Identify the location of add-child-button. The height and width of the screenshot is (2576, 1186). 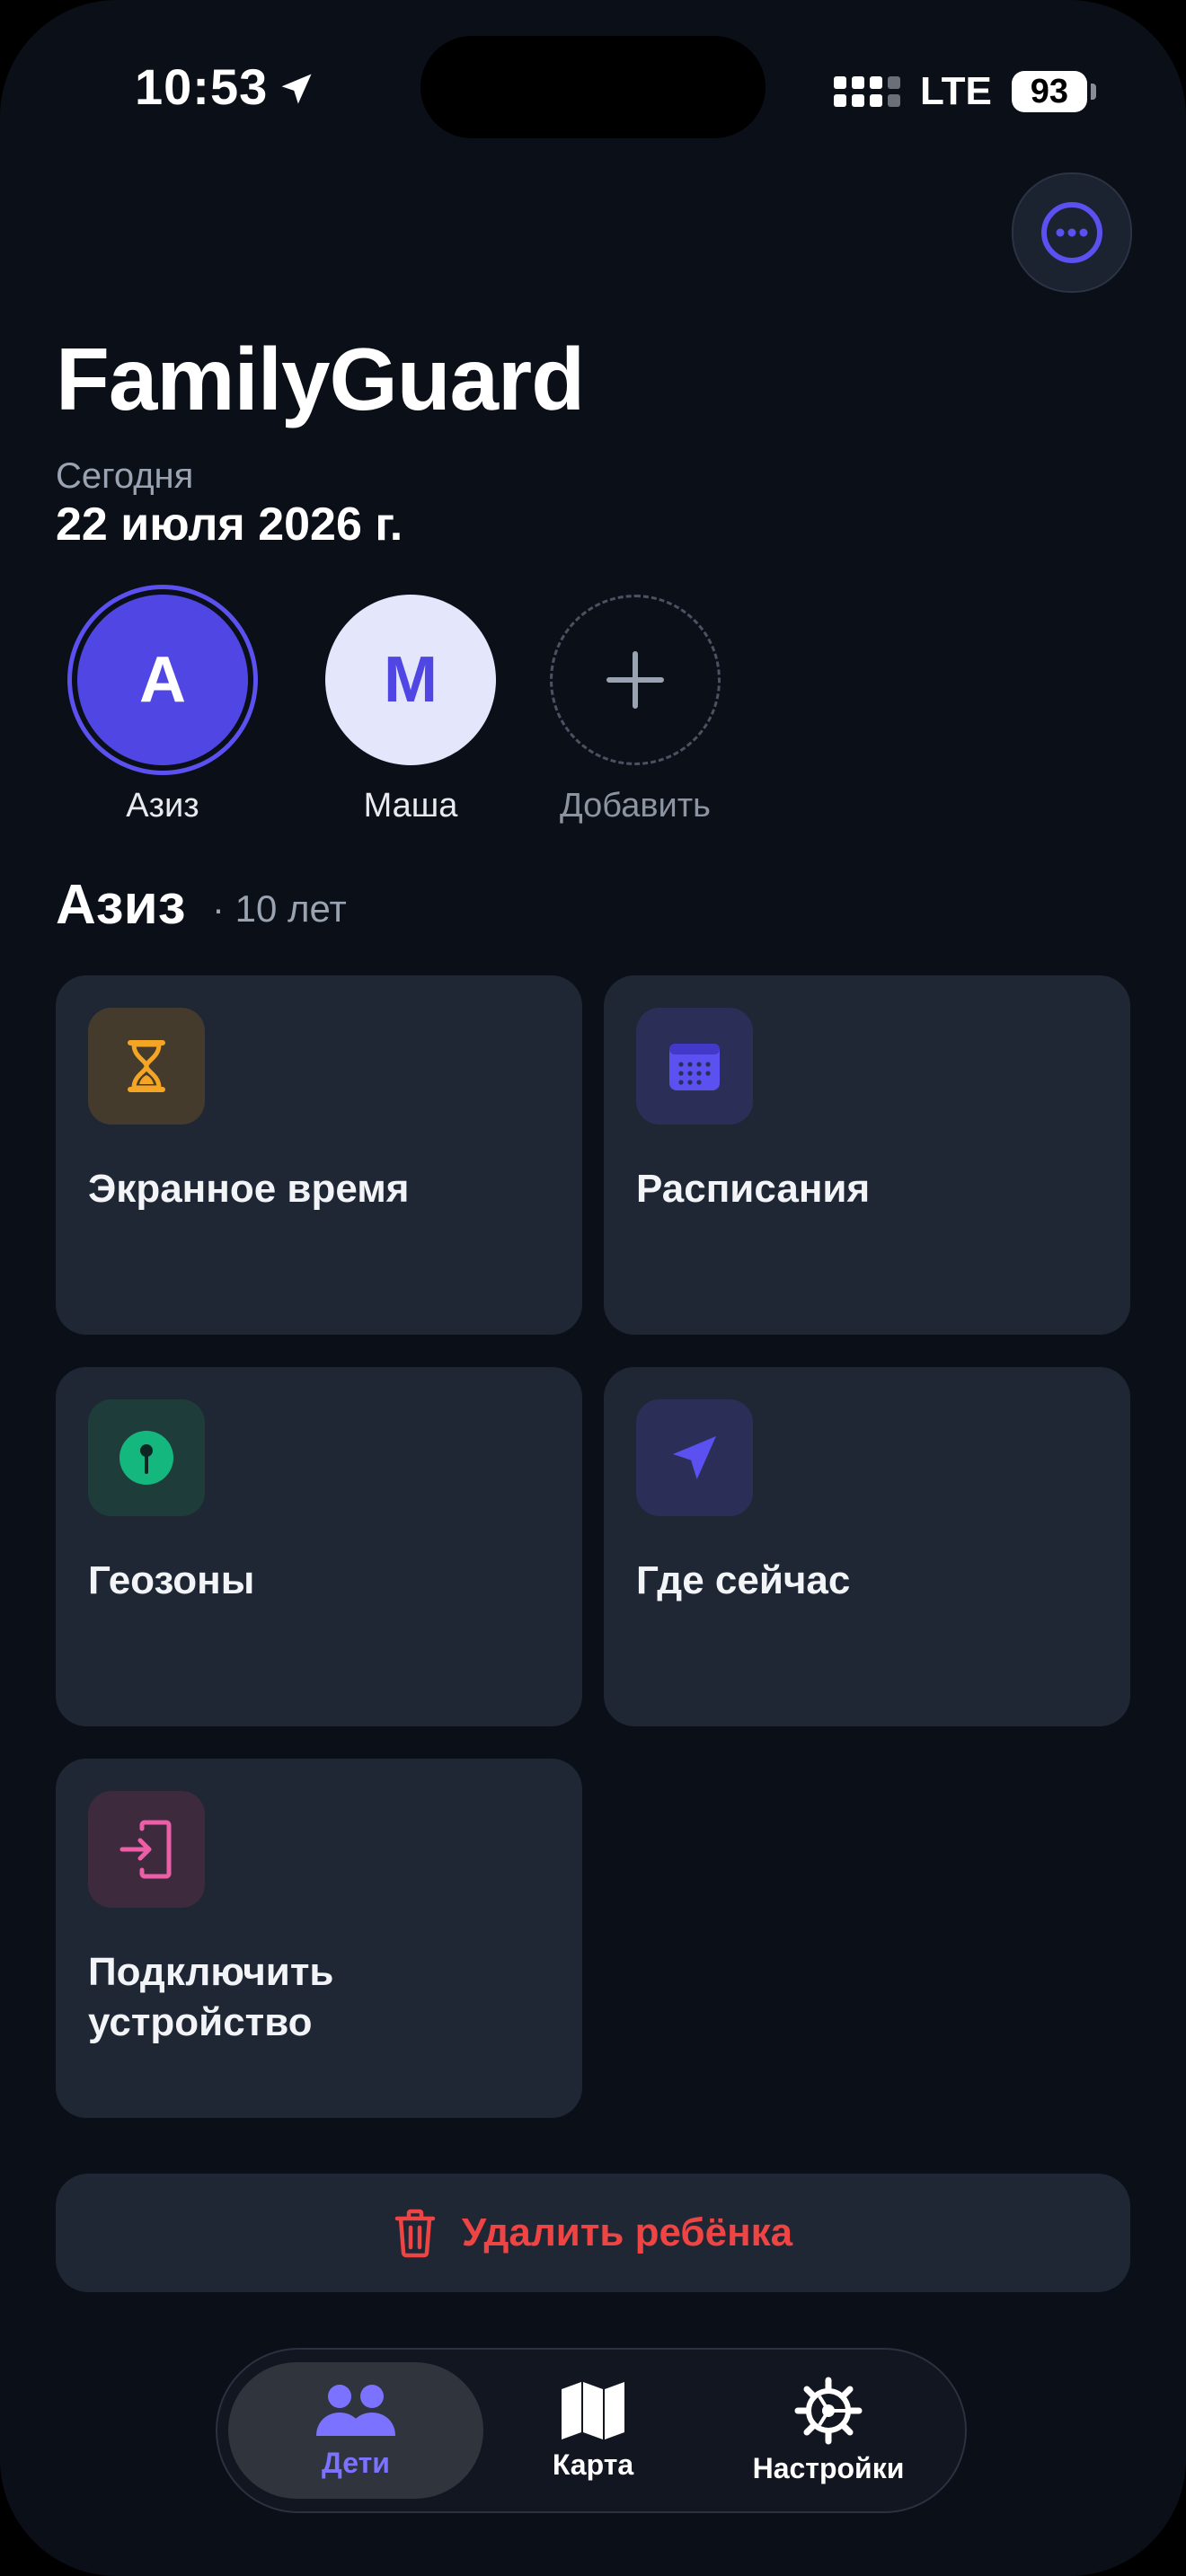
(635, 680).